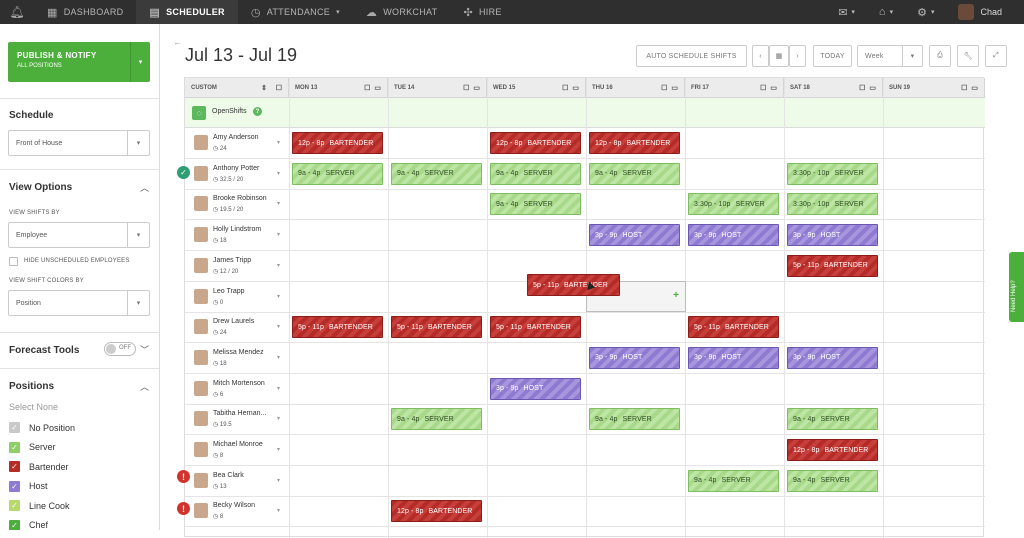  Describe the element at coordinates (833, 88) in the screenshot. I see `day-header: SAT 18 ☐ ▭` at that location.